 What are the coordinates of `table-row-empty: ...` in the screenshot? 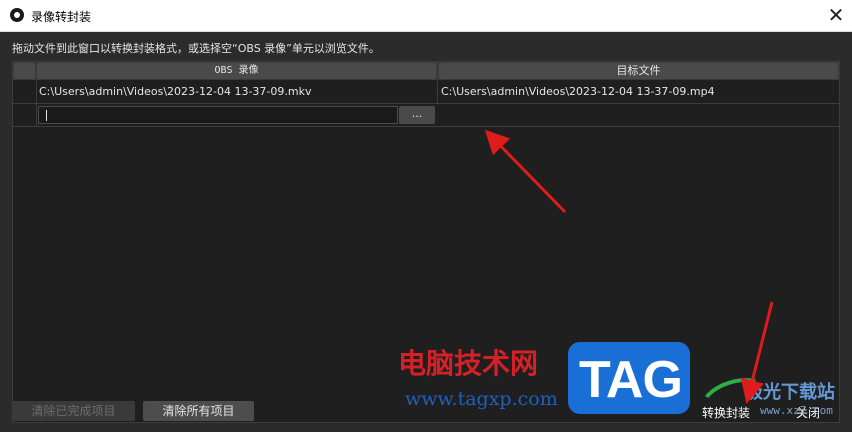 It's located at (426, 115).